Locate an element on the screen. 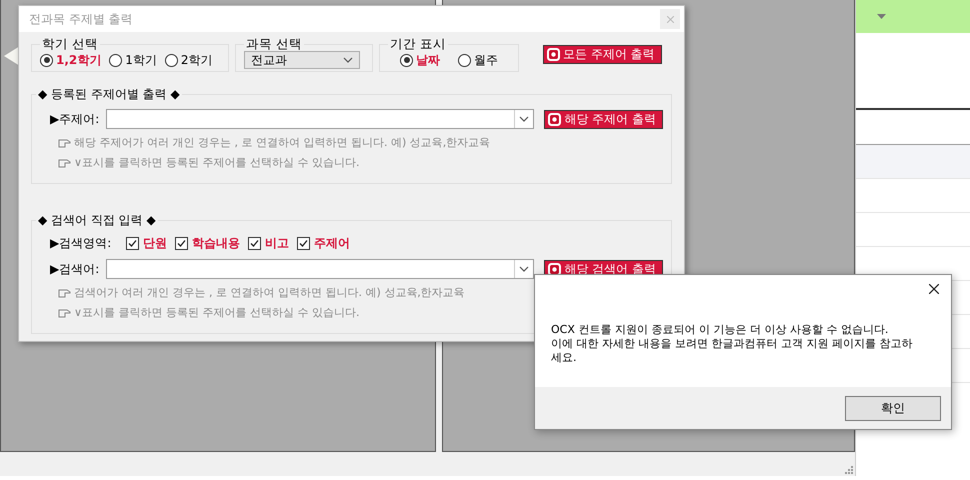 Image resolution: width=970 pixels, height=480 pixels. field-label: ▶주제어: is located at coordinates (75, 119).